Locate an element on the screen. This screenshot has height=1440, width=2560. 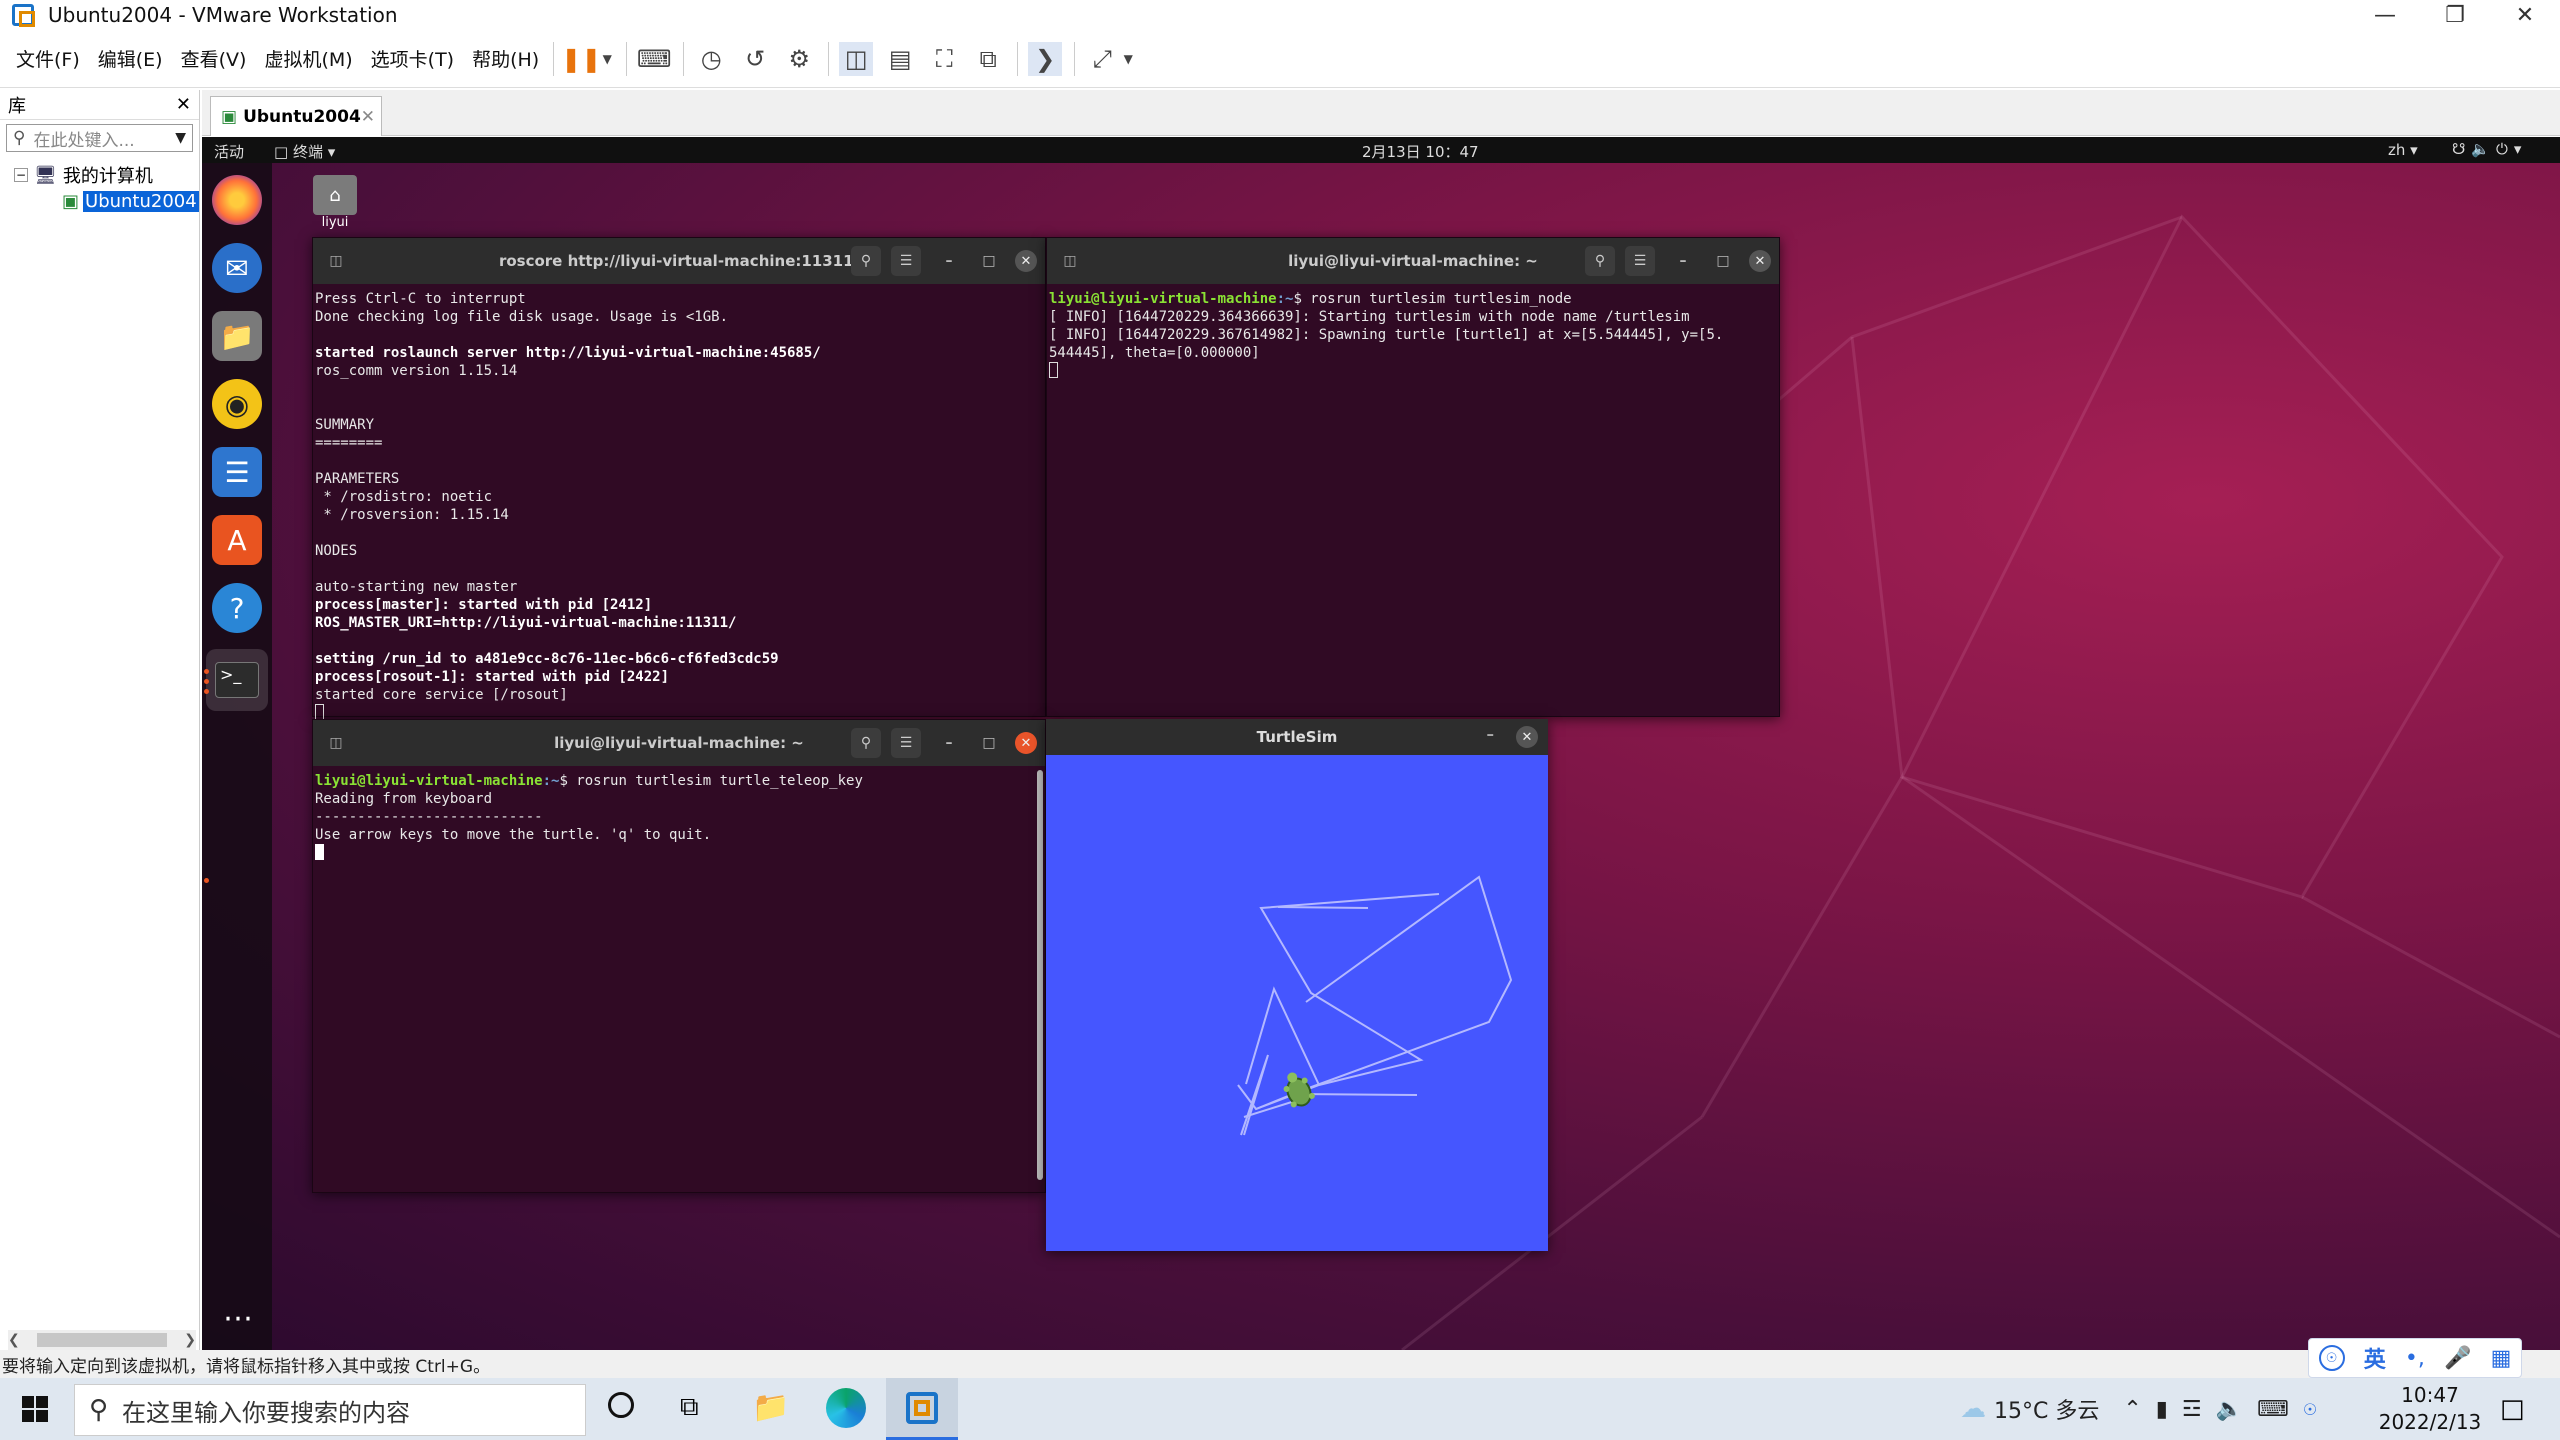
clock: 2月13日 10：47 is located at coordinates (1420, 151).